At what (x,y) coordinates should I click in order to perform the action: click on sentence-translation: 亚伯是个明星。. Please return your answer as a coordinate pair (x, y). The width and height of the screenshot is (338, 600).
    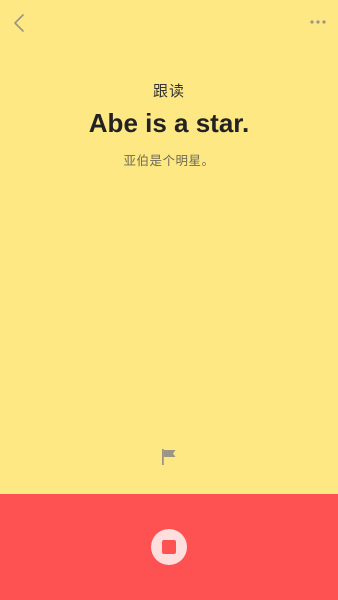
    Looking at the image, I should click on (169, 160).